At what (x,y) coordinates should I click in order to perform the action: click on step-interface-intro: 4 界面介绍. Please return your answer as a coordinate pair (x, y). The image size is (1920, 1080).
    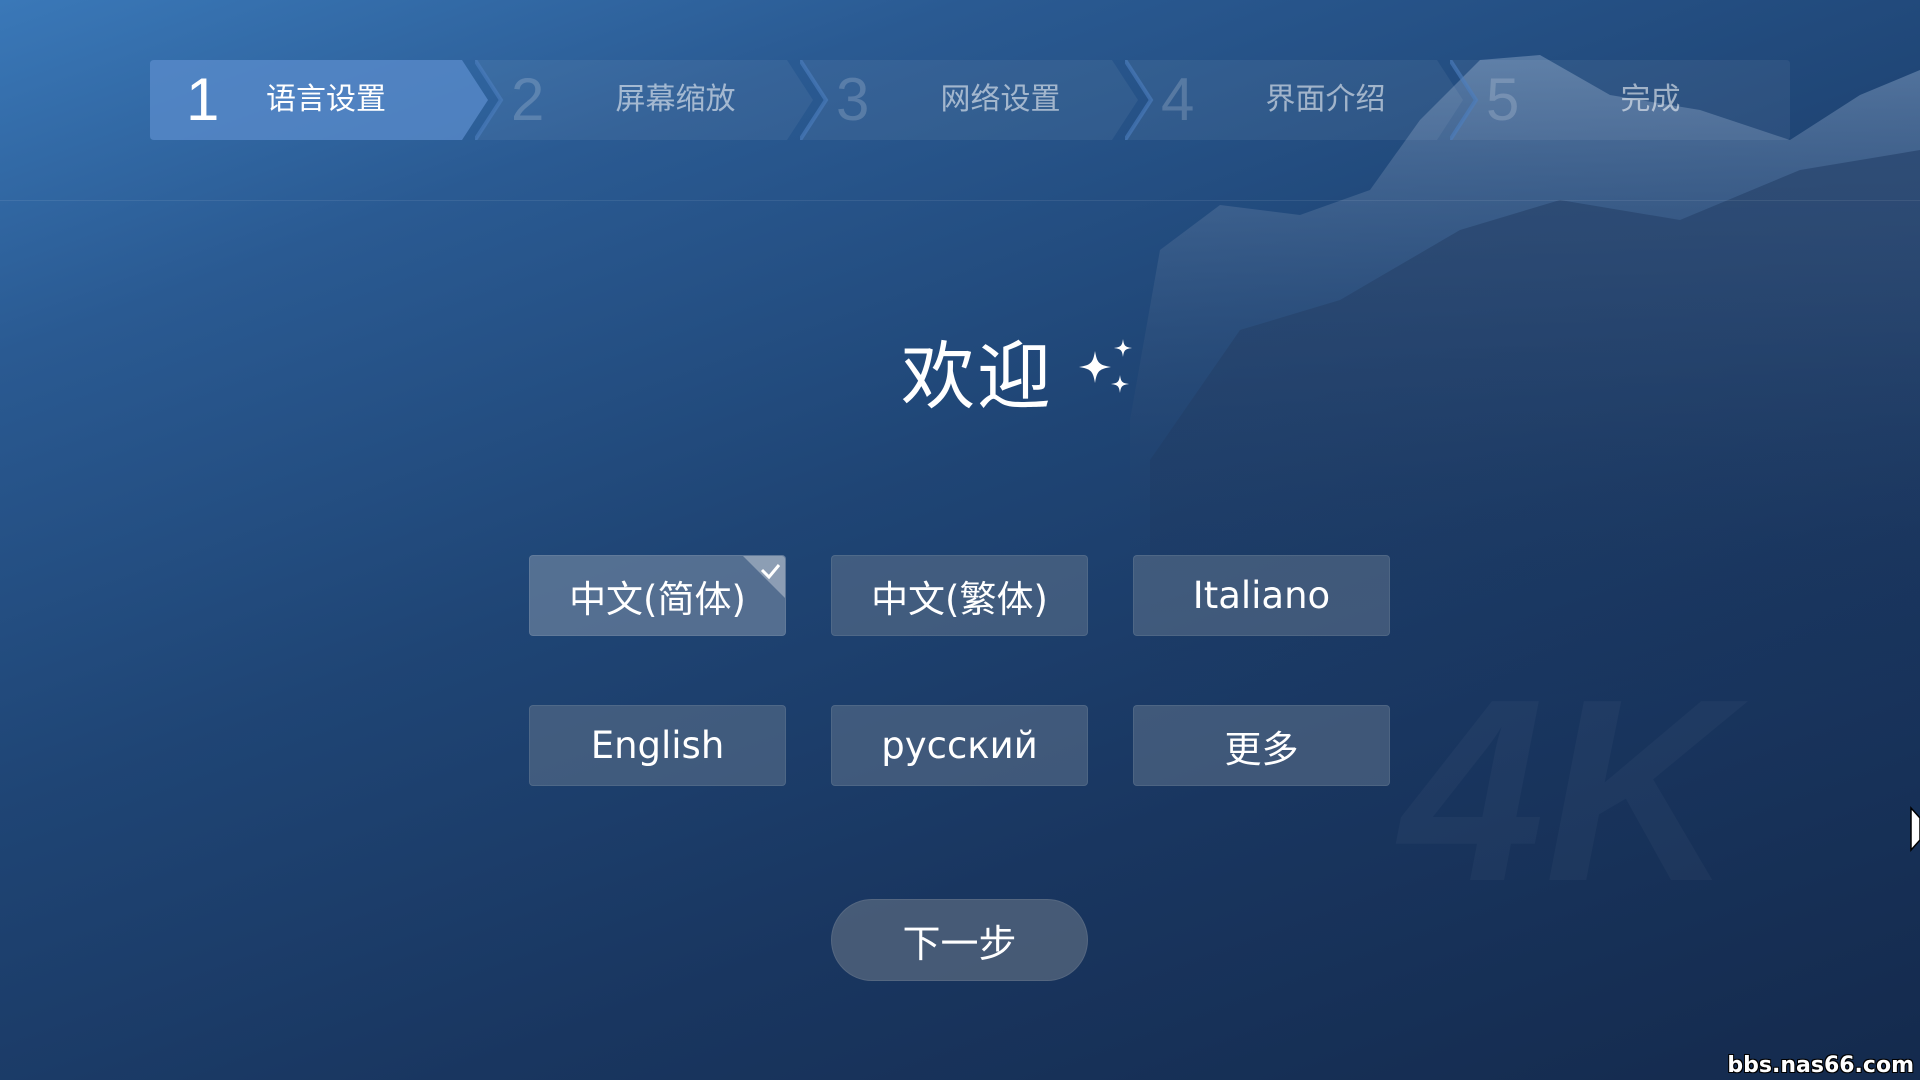
    Looking at the image, I should click on (1294, 100).